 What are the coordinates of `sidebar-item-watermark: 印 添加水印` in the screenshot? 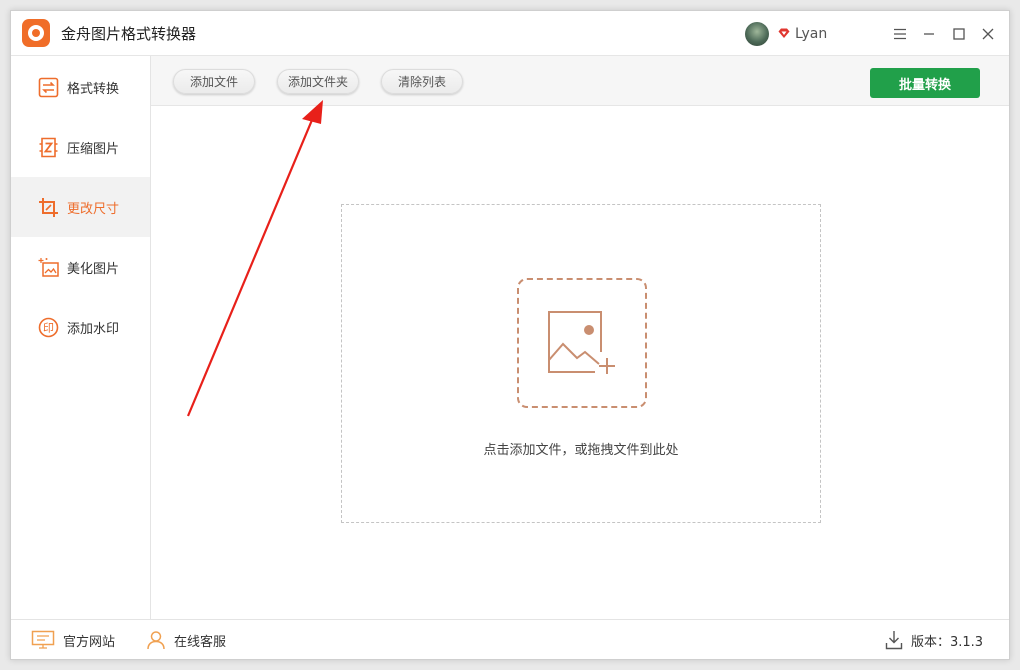 It's located at (80, 327).